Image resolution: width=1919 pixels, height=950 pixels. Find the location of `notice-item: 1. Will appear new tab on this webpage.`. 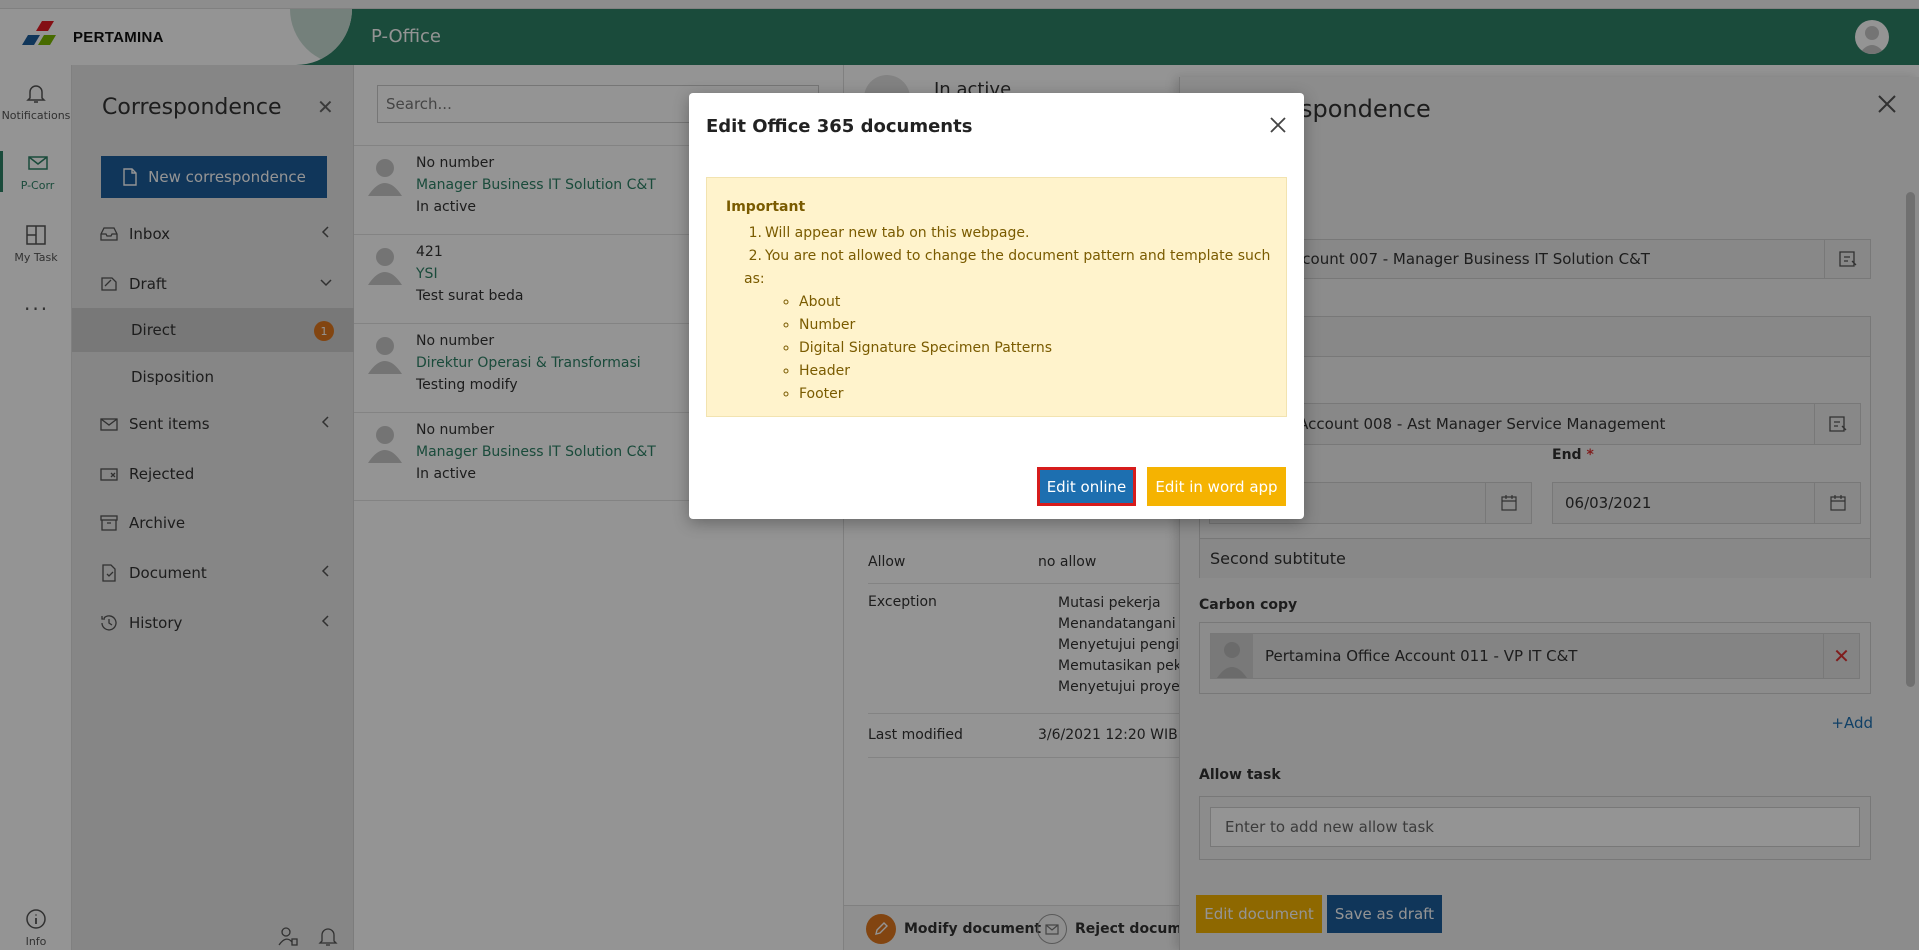

notice-item: 1. Will appear new tab on this webpage. is located at coordinates (889, 233).